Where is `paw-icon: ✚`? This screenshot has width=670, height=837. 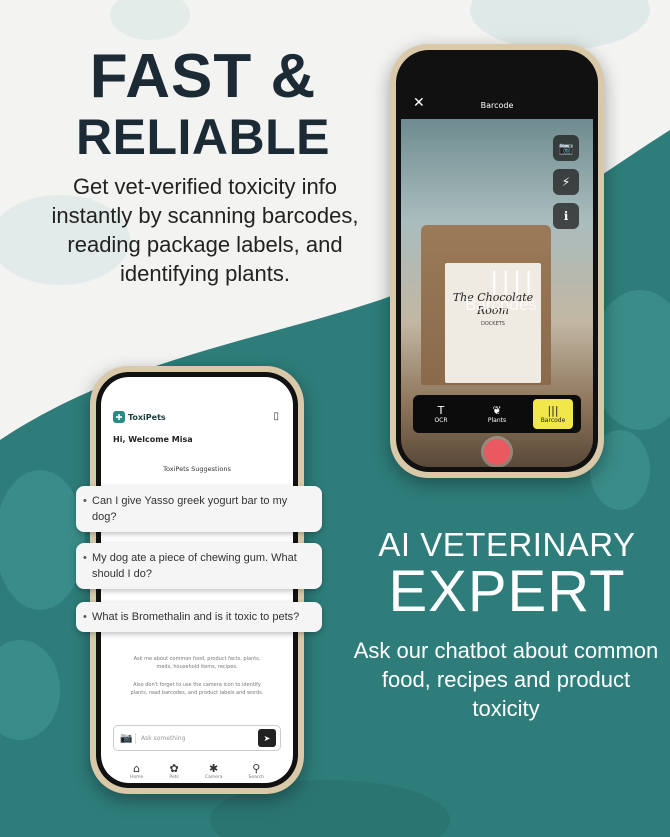
paw-icon: ✚ is located at coordinates (119, 417).